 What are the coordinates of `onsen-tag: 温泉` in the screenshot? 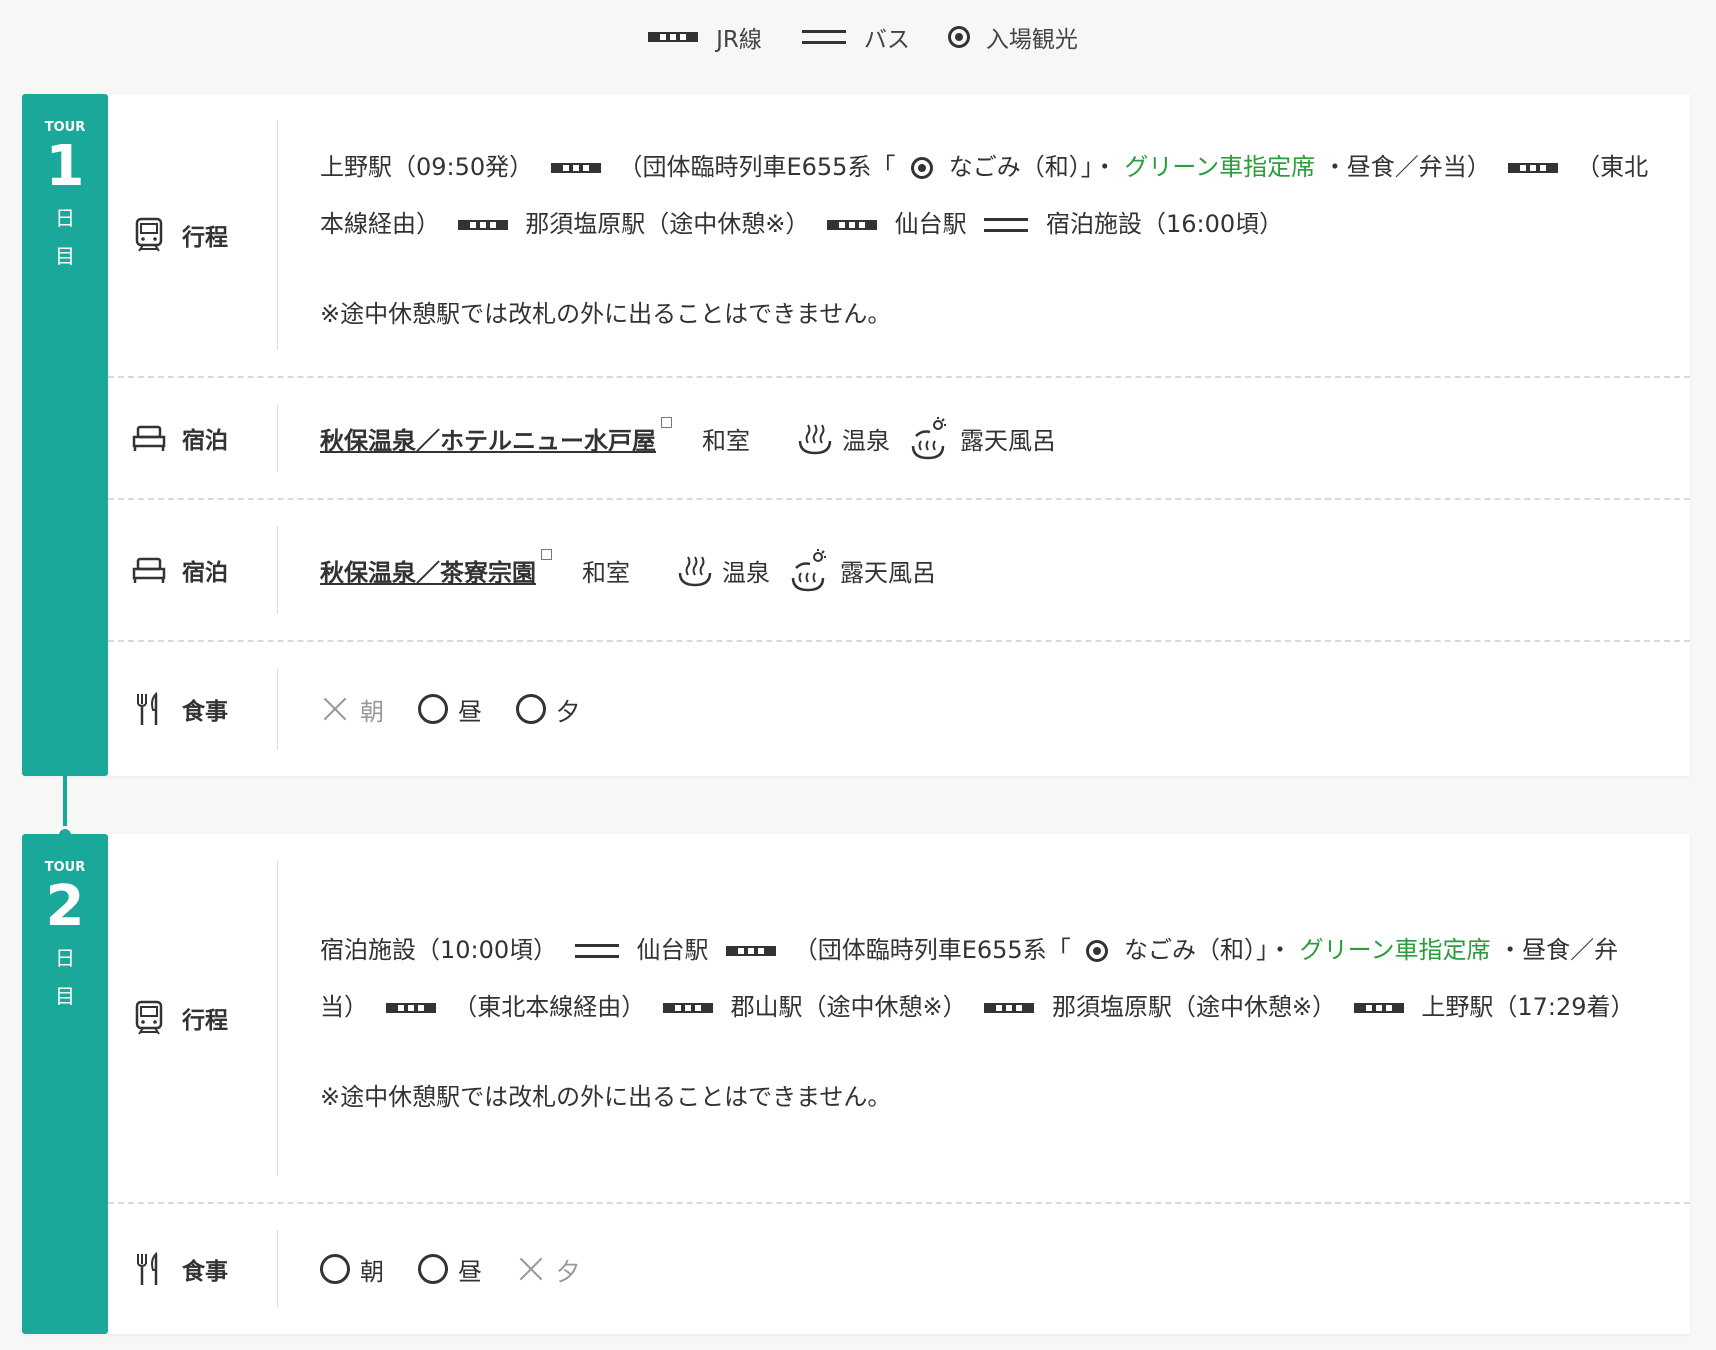 It's located at (843, 438).